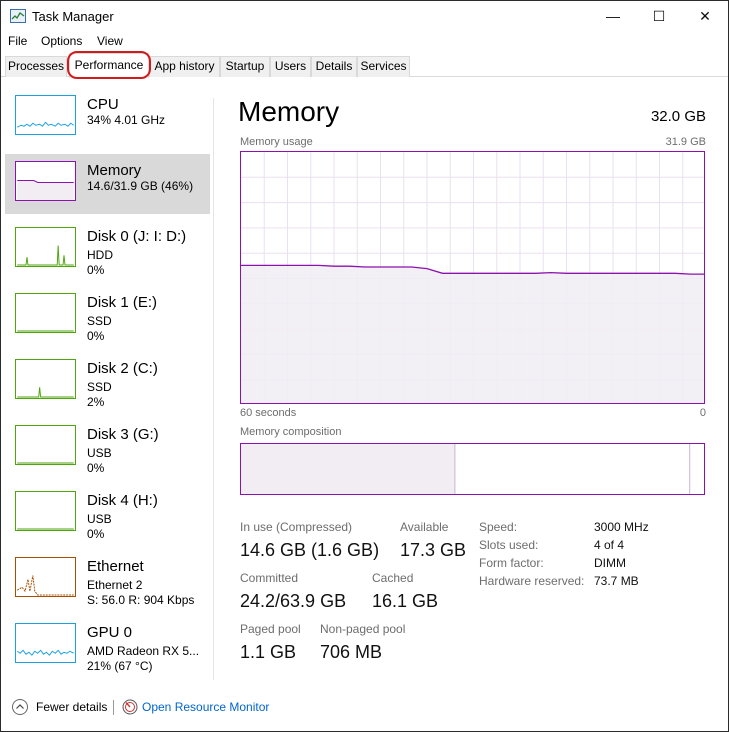 This screenshot has width=729, height=732. I want to click on sidebar-item-ethernet: Ethernet Ethernet 2 S: 56.0 R: 904 Kbps, so click(107, 580).